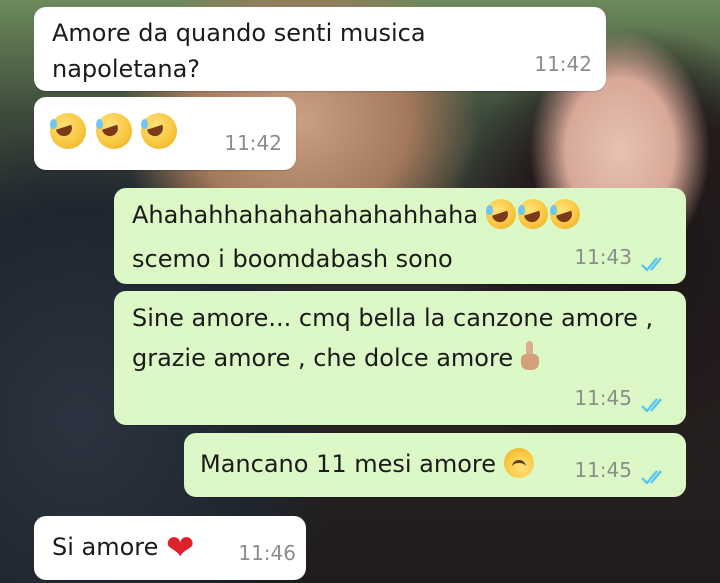  Describe the element at coordinates (180, 548) in the screenshot. I see `red-heart-emoji-icon: ❤` at that location.